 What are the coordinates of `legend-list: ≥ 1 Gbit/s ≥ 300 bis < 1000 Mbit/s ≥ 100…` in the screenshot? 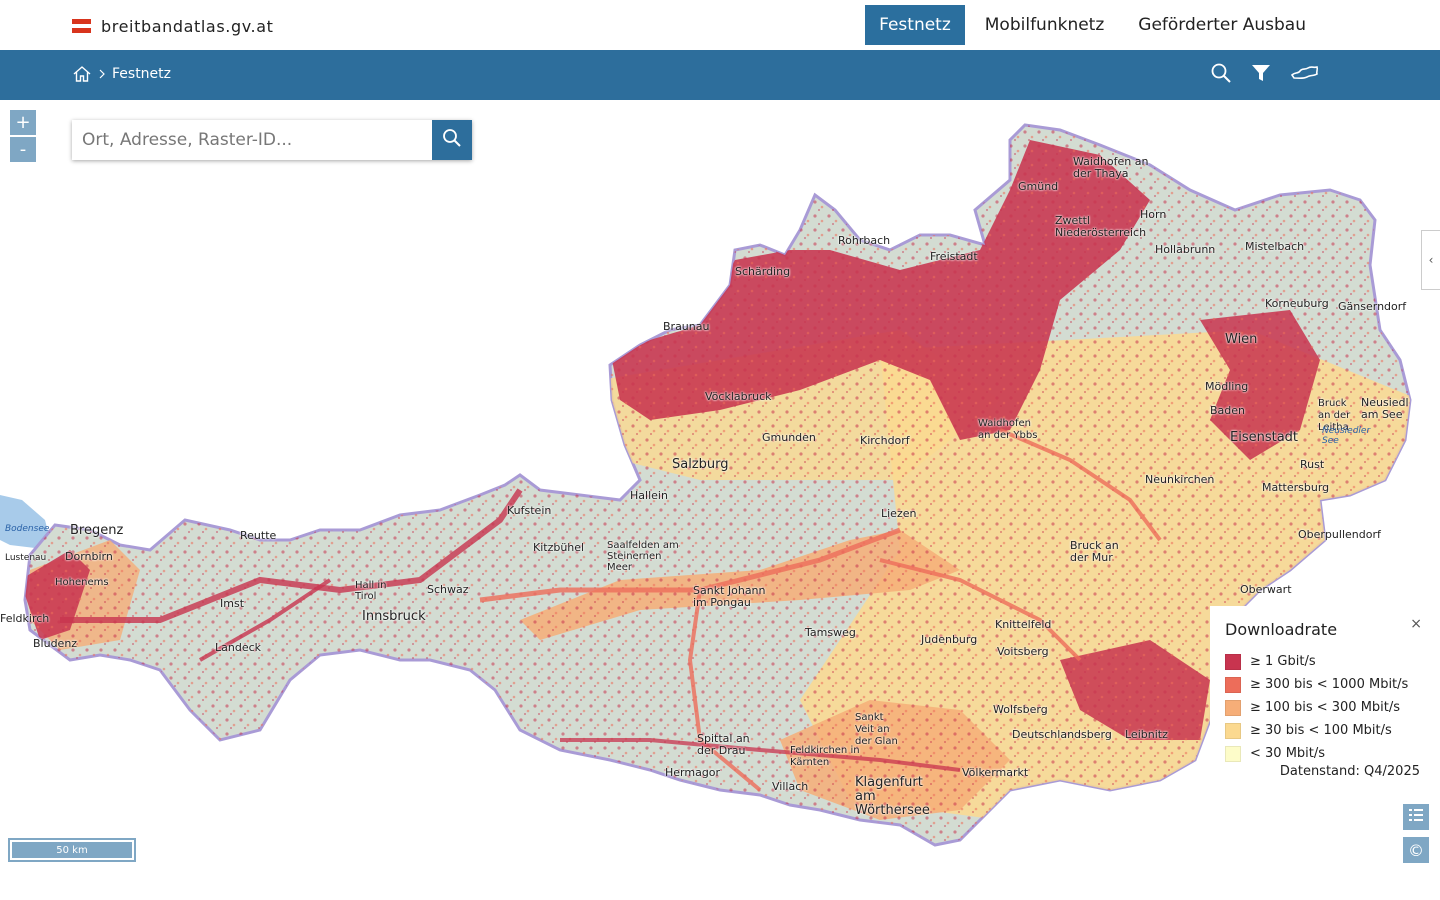 It's located at (1316, 707).